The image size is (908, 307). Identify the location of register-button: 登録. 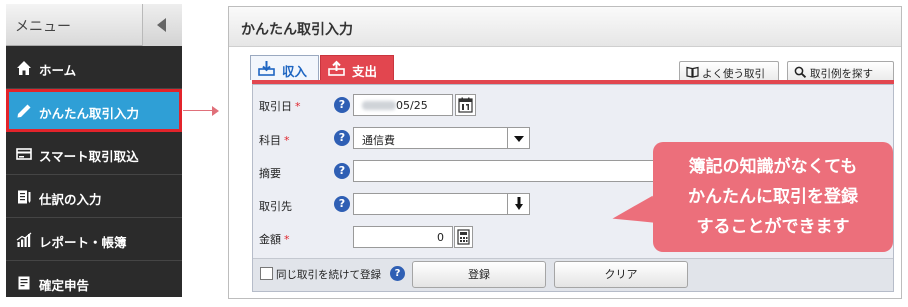
(479, 274).